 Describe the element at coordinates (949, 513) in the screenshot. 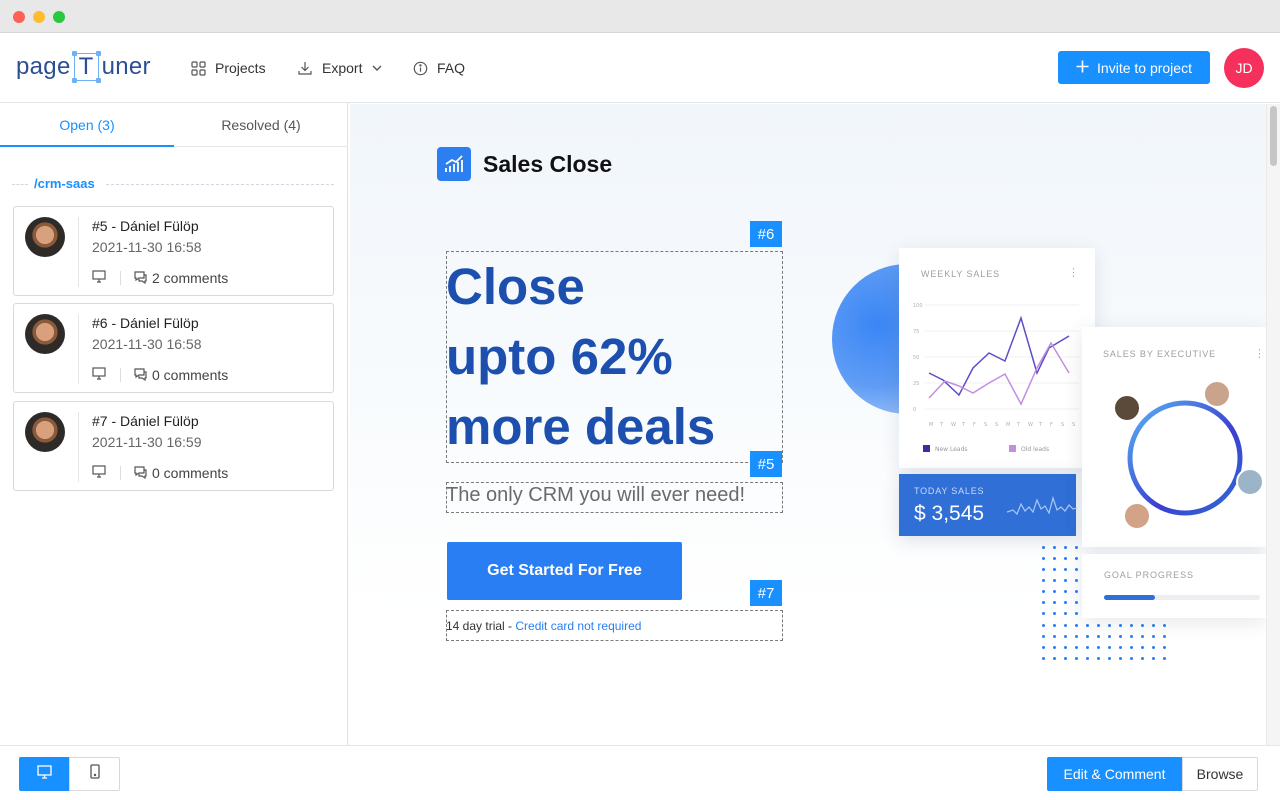

I see `today-sales-value: $ 3,545` at that location.